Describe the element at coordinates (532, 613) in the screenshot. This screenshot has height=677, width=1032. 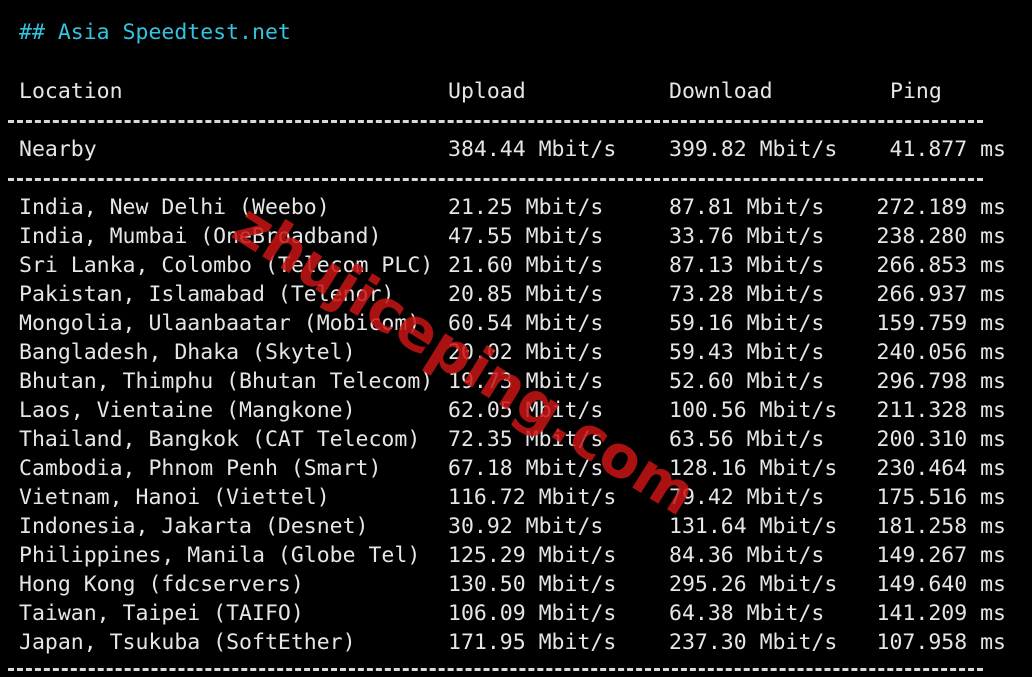
I see `cell-upload: 106.09 Mbit/s` at that location.